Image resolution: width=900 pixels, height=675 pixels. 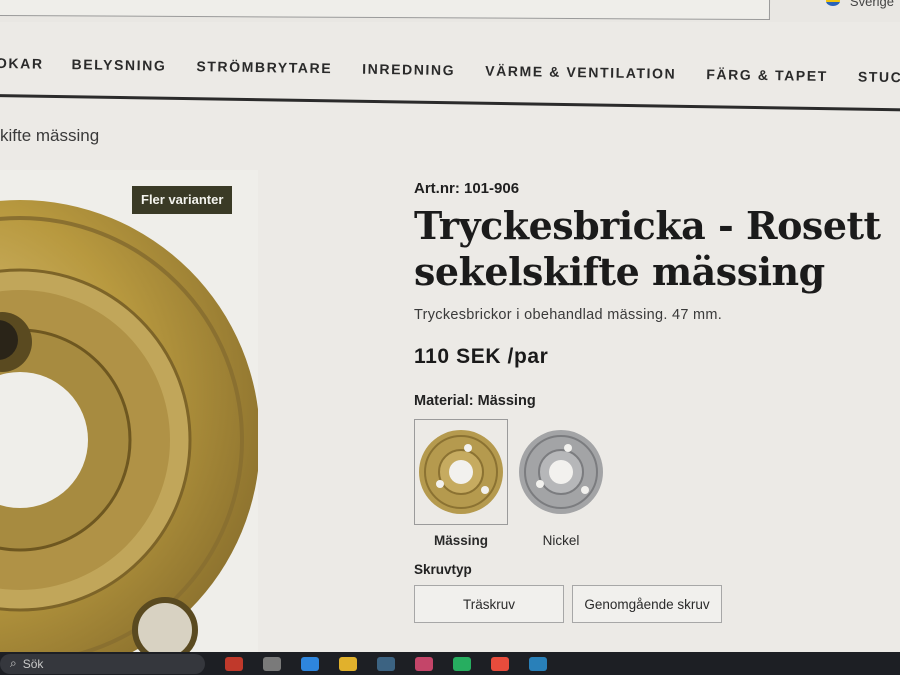 What do you see at coordinates (443, 569) in the screenshot?
I see `screw-type-label: Skruvtyp` at bounding box center [443, 569].